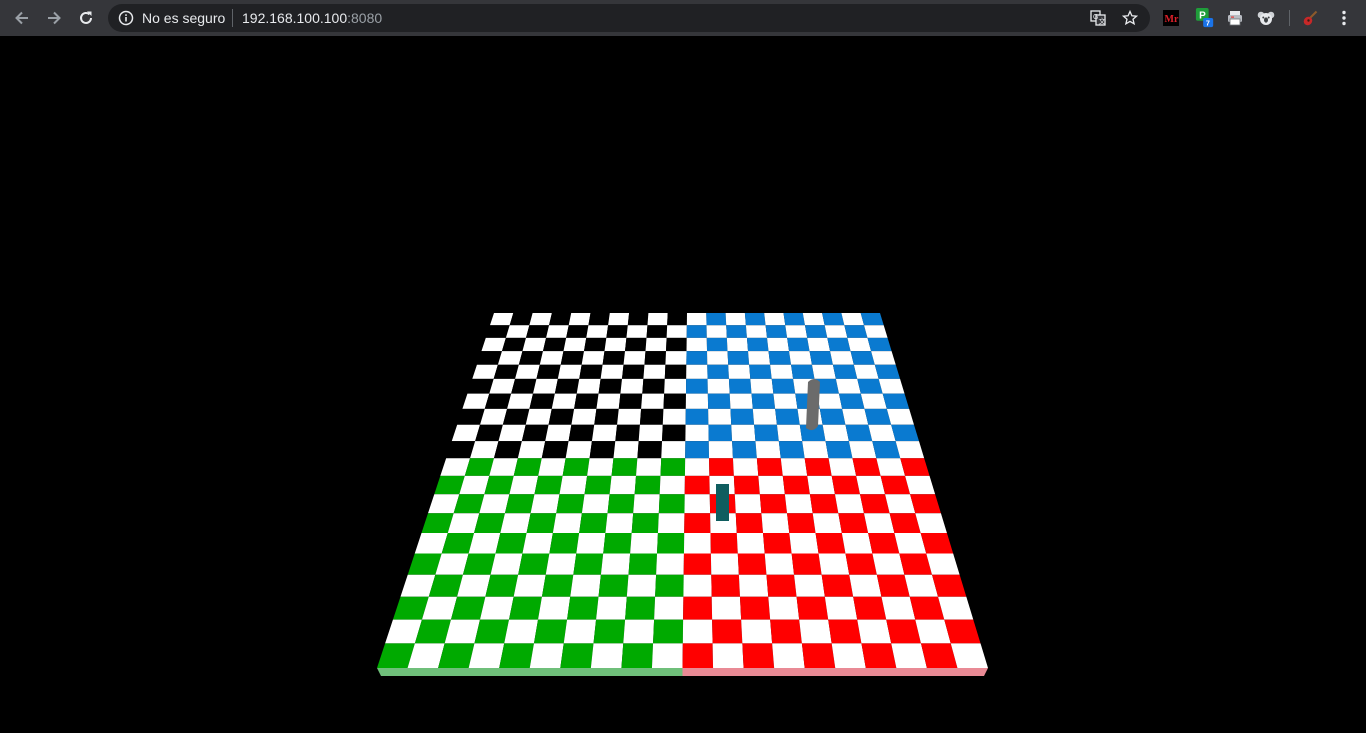  Describe the element at coordinates (813, 405) in the screenshot. I see `gray-piece` at that location.